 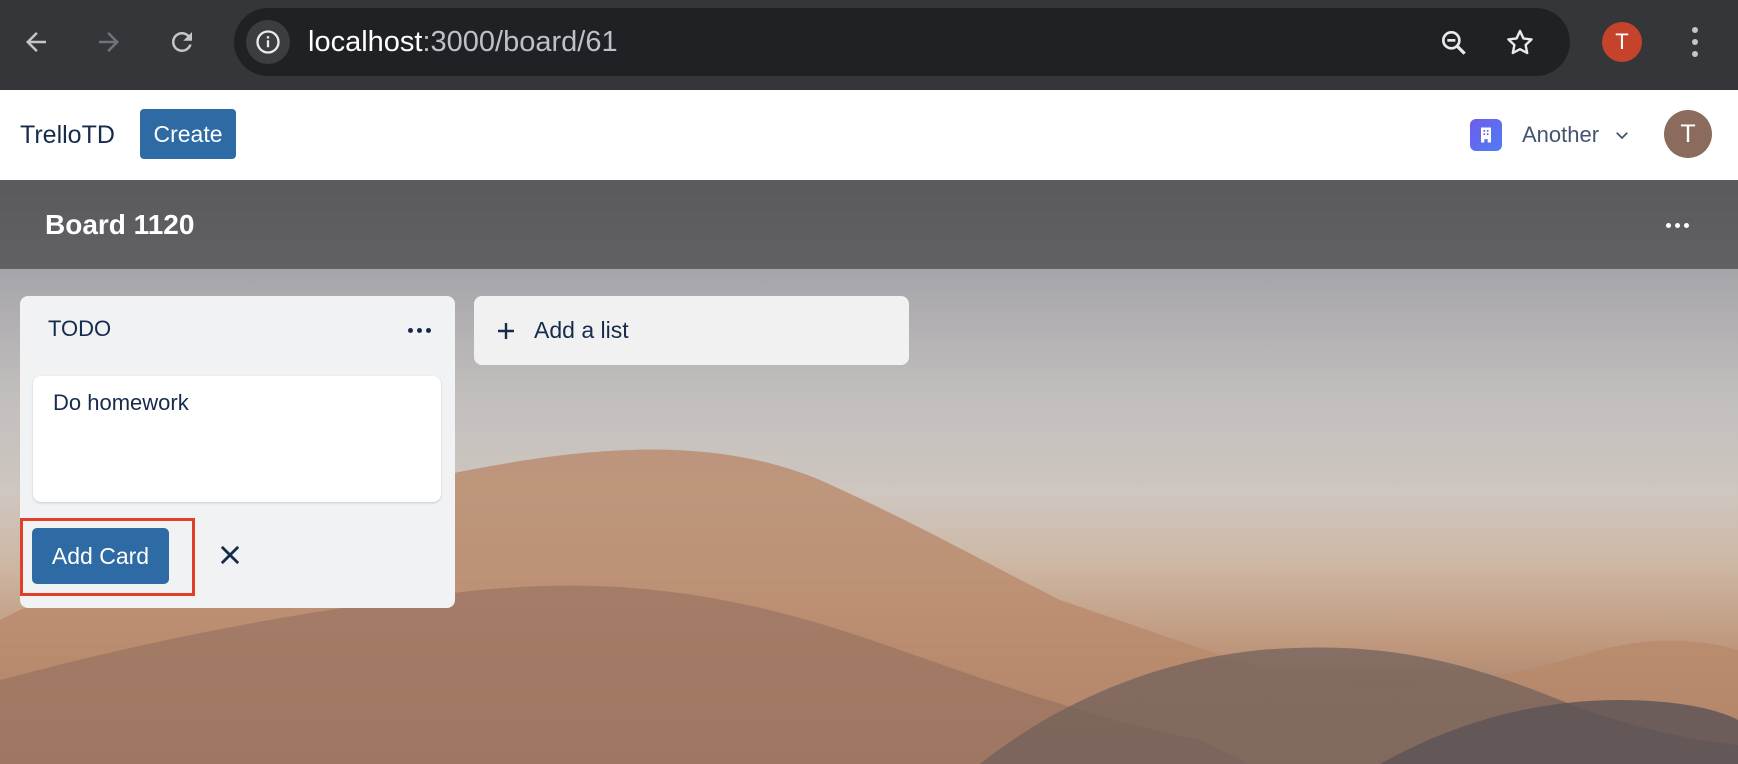 I want to click on back-button, so click(x=36, y=42).